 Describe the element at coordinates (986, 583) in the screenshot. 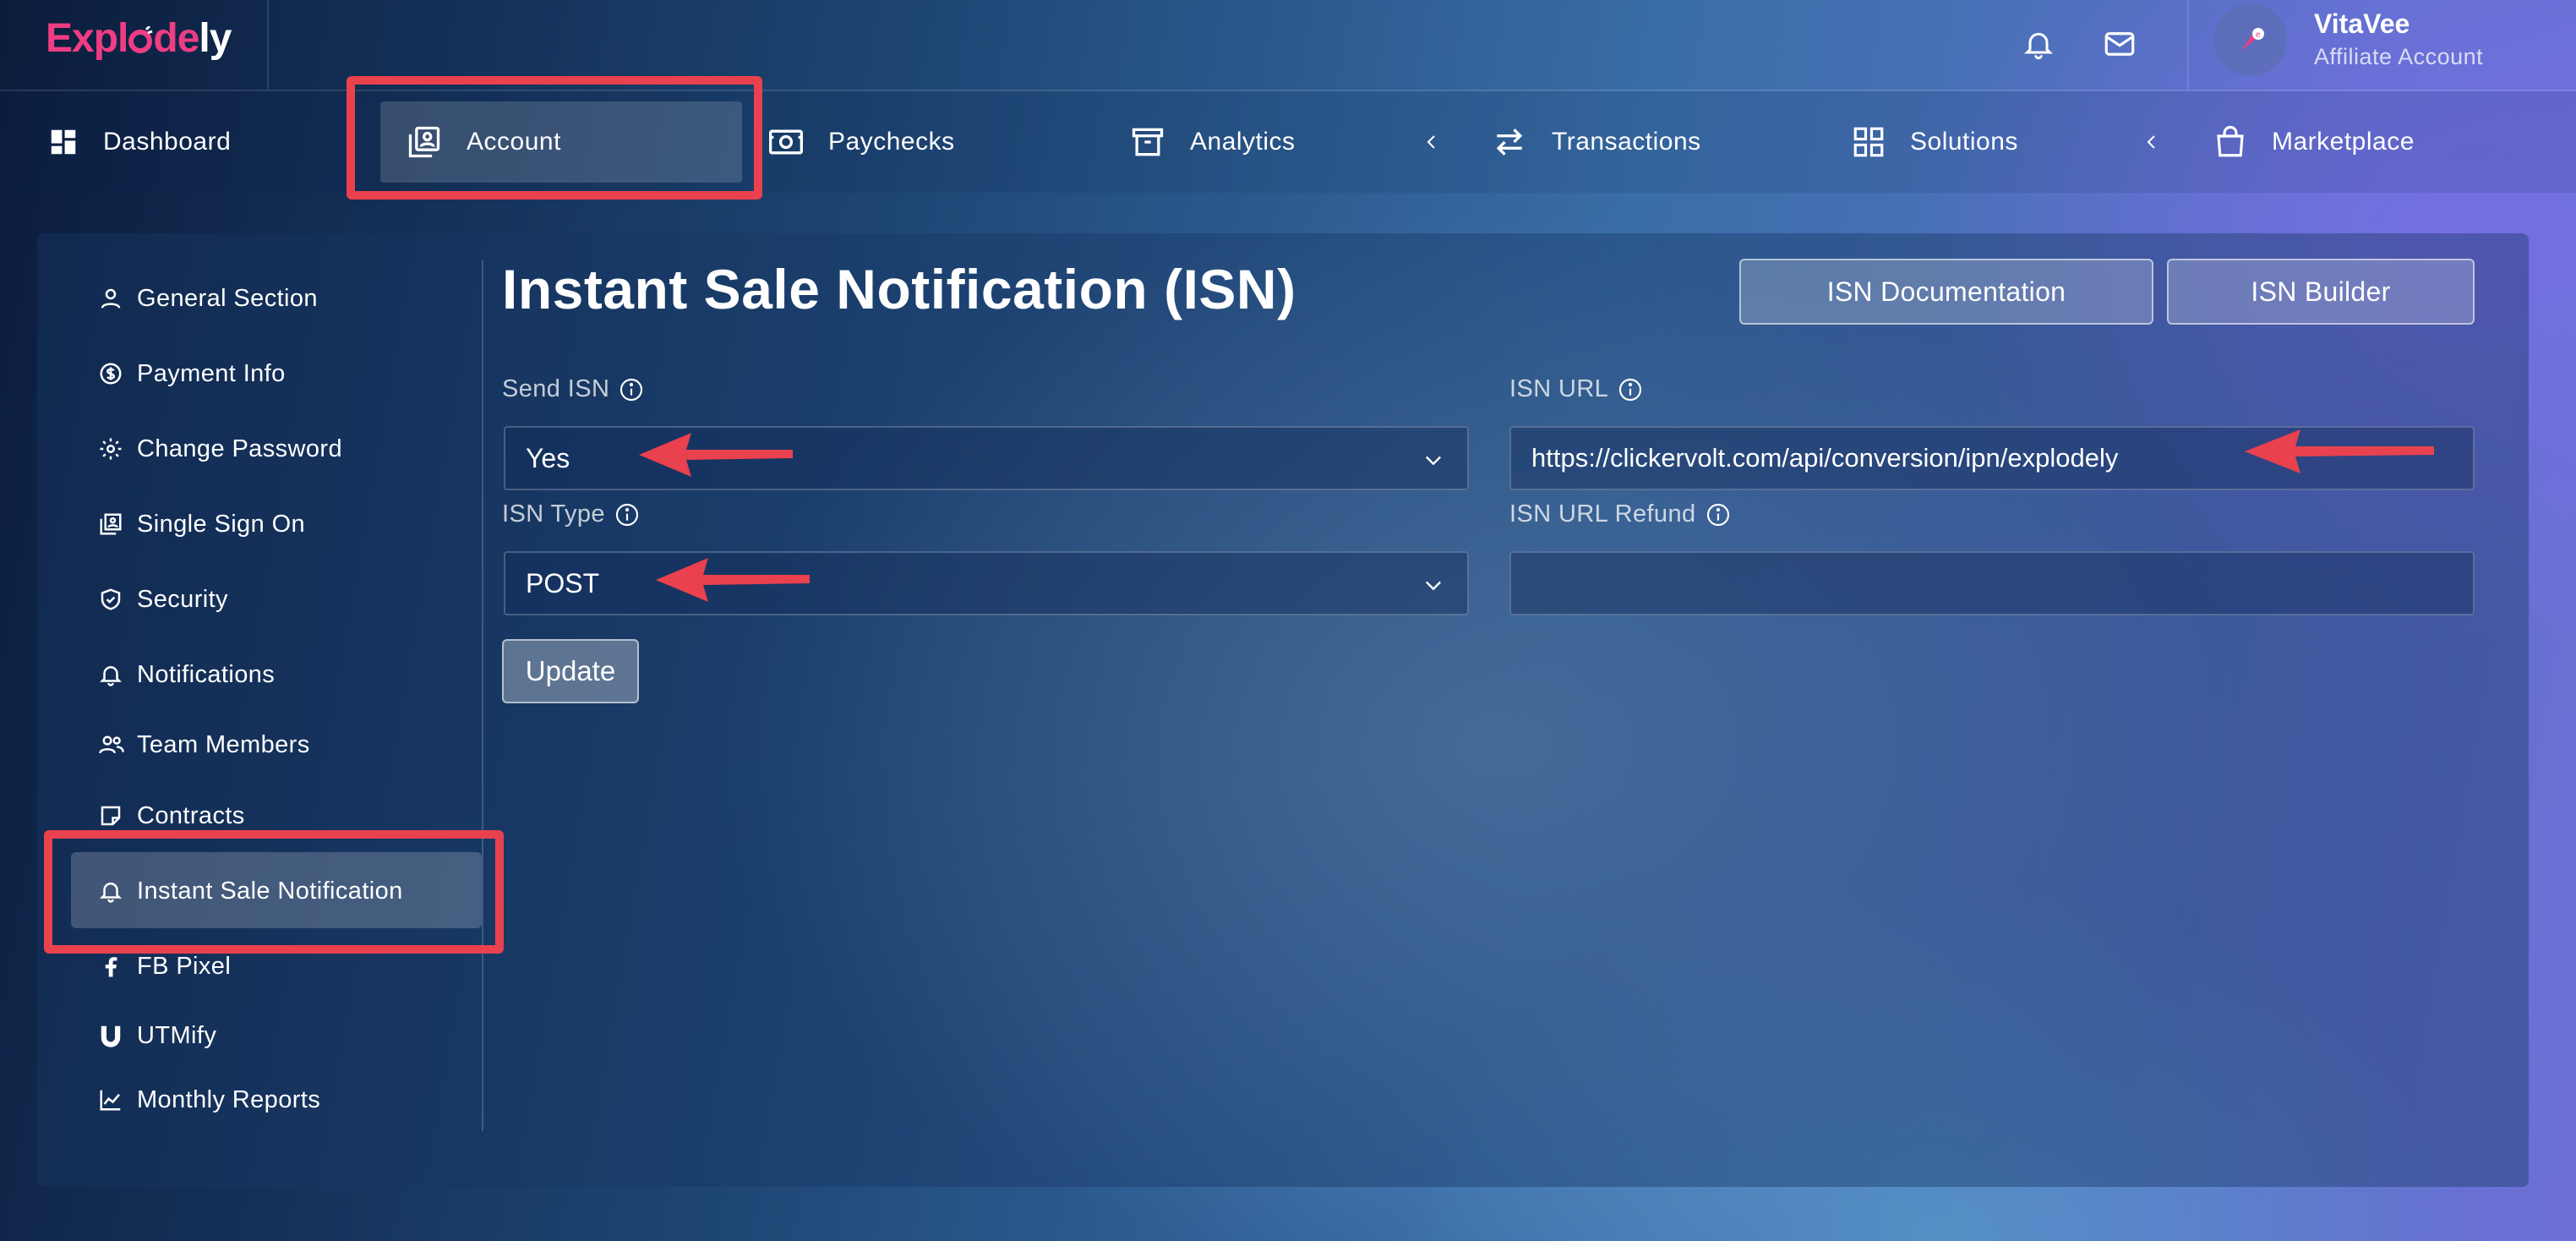

I see `isn-type-select: POST` at that location.